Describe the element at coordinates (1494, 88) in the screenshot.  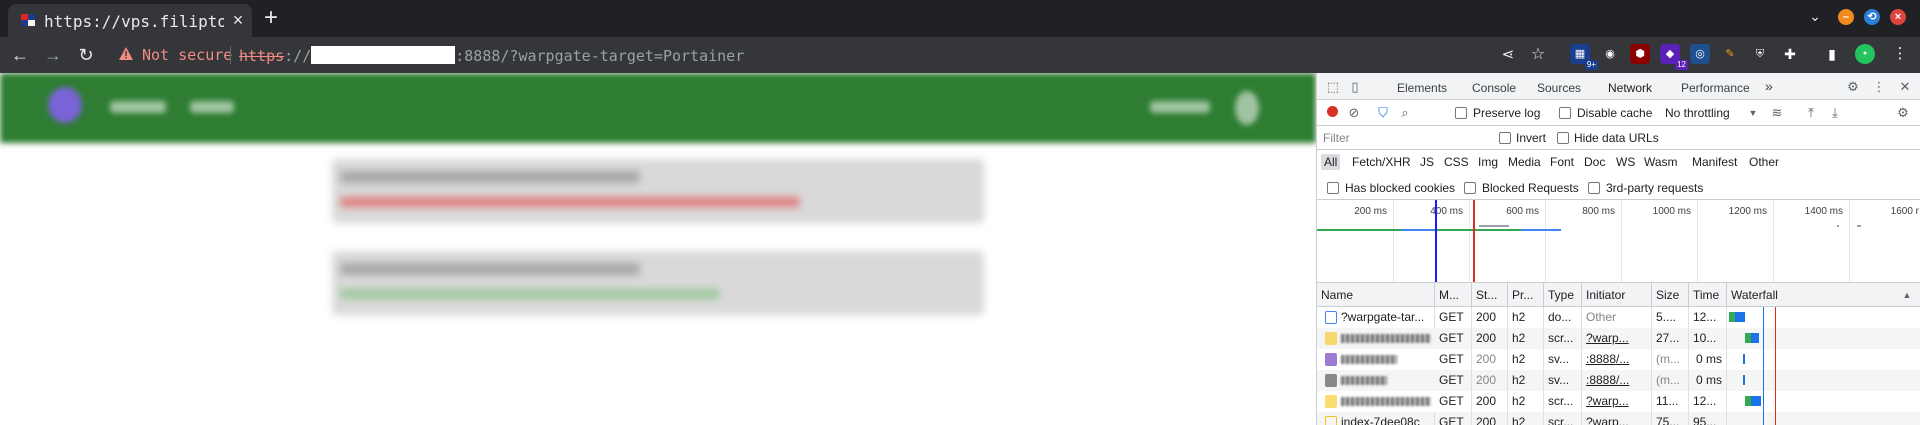
I see `tab-console: Console` at that location.